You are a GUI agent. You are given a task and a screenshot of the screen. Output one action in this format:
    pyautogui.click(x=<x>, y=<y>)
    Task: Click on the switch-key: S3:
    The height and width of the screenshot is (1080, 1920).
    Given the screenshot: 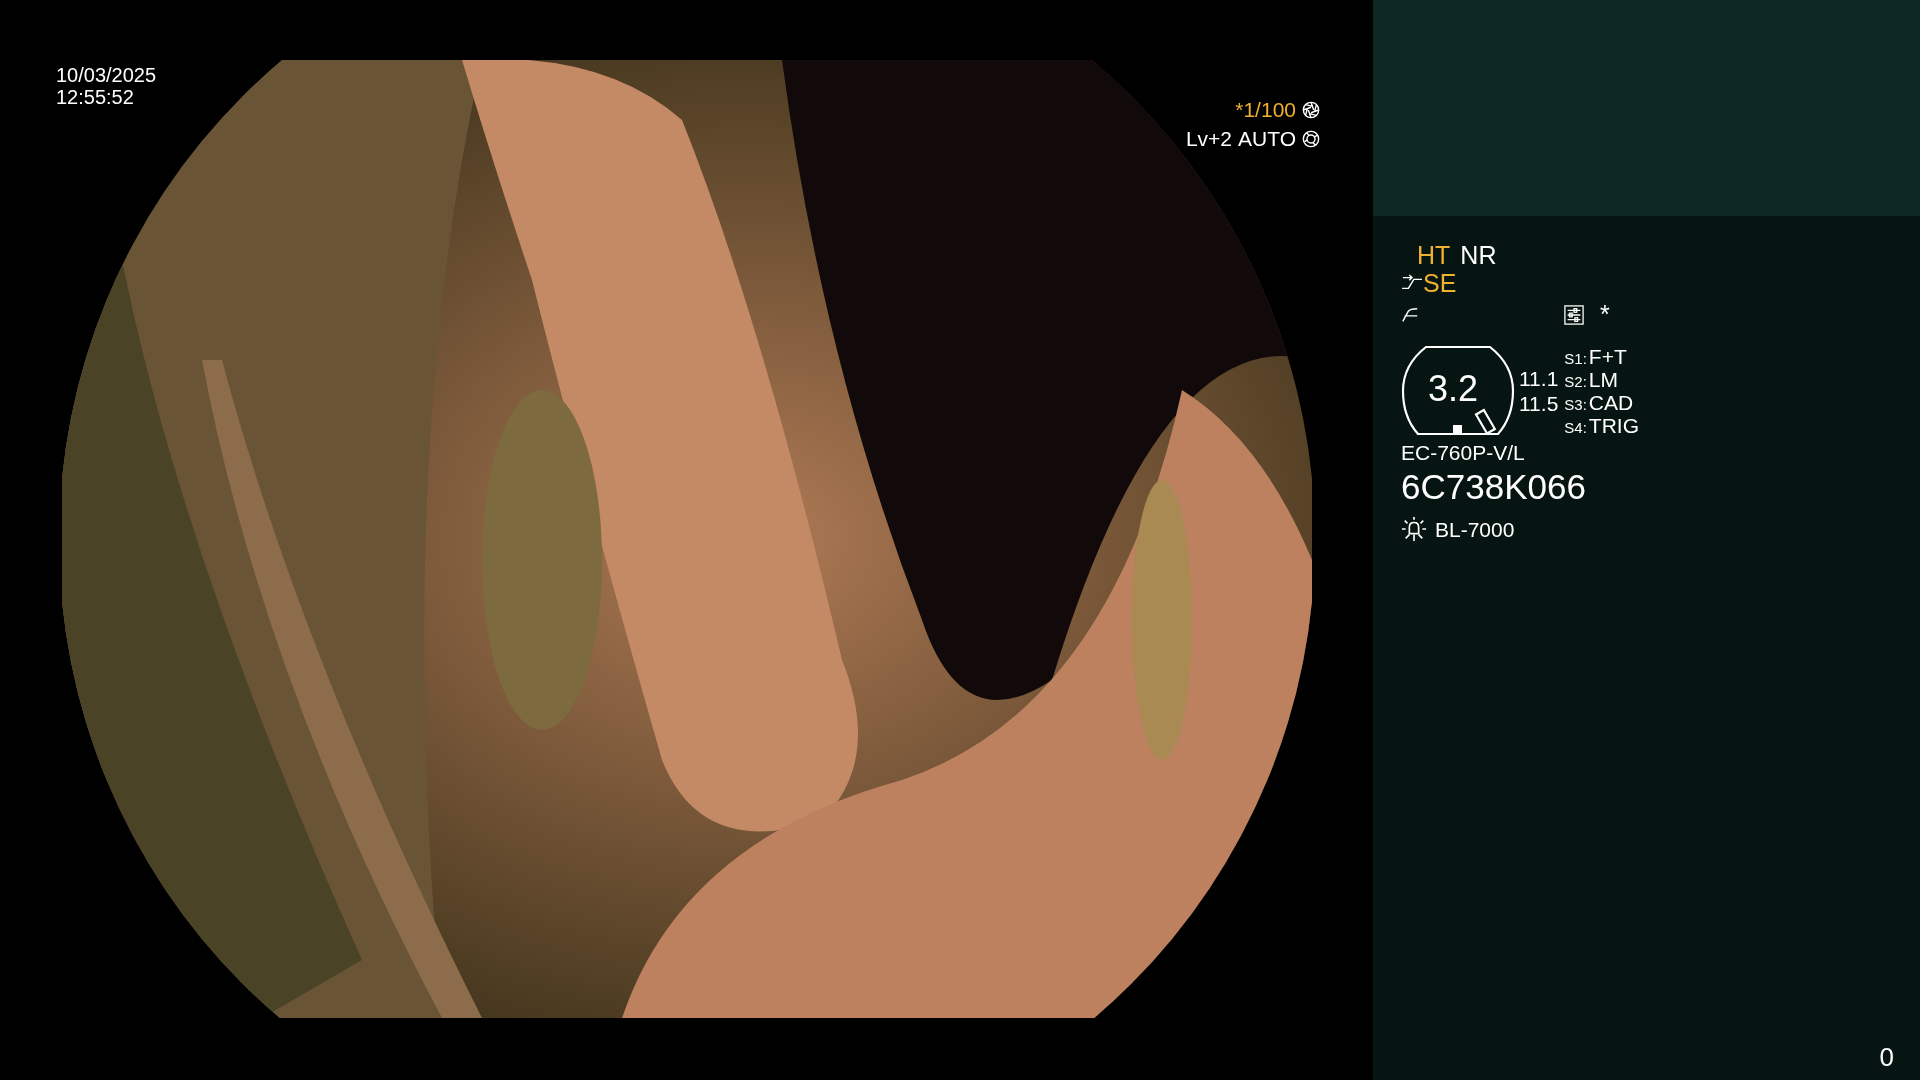 What is the action you would take?
    pyautogui.click(x=1575, y=405)
    